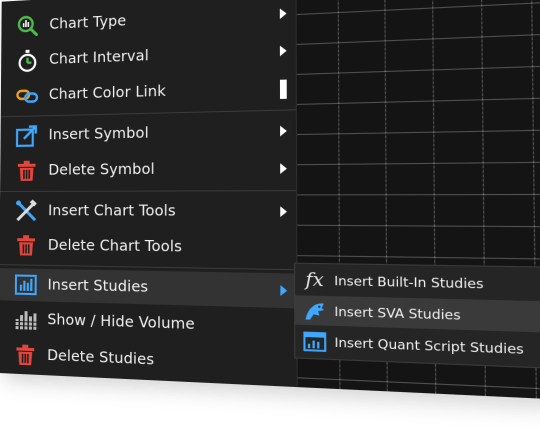 The image size is (540, 441). Describe the element at coordinates (27, 95) in the screenshot. I see `link-icon` at that location.